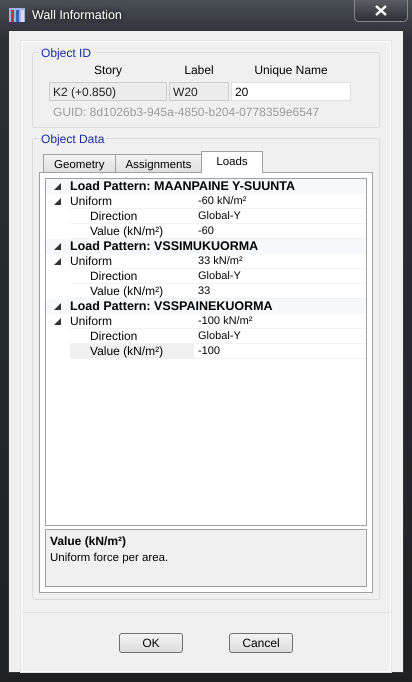  Describe the element at coordinates (186, 112) in the screenshot. I see `guid-text: GUID: 8d1026b3-945a-4850-b204-0778359e6547` at that location.